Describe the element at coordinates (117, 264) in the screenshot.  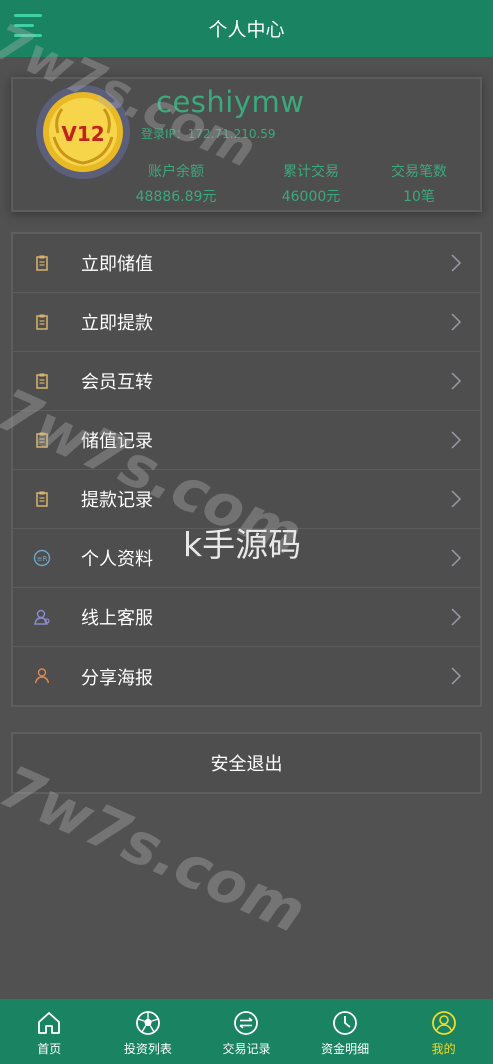
I see `menu-item-label: 立即储值` at that location.